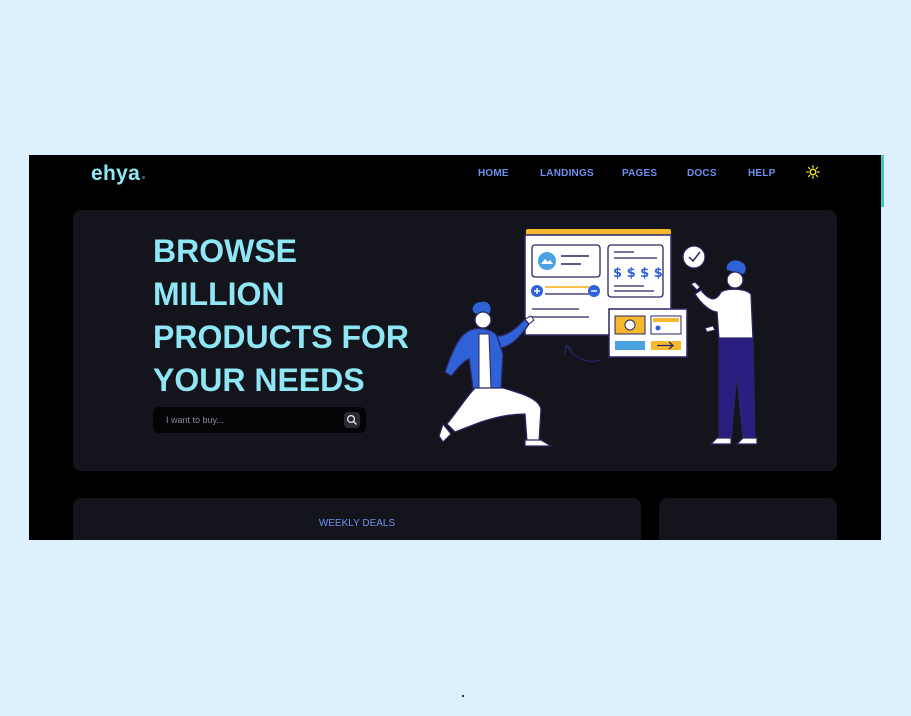 This screenshot has width=911, height=716. What do you see at coordinates (702, 173) in the screenshot?
I see `nav-docs: DOCS` at bounding box center [702, 173].